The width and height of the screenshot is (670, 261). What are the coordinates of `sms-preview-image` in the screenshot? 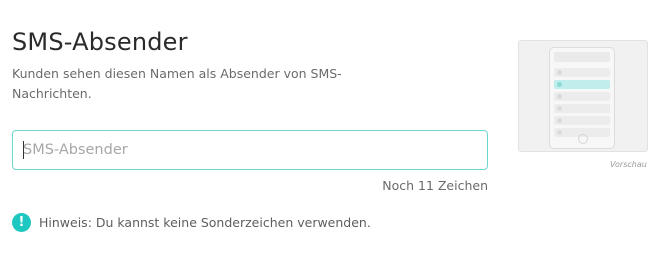 It's located at (583, 96).